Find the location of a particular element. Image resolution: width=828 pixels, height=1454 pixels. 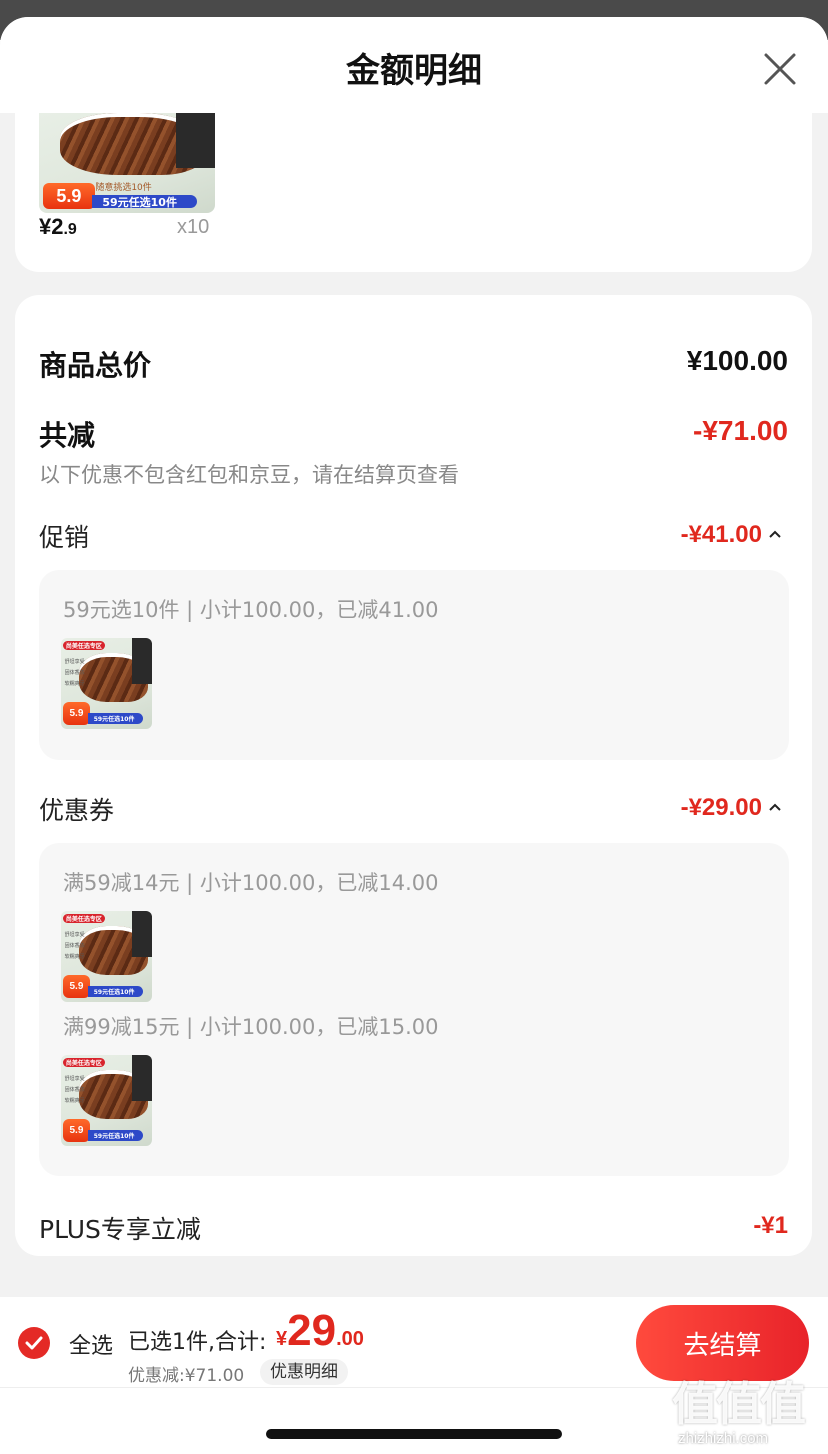

product-price: ¥2.9 is located at coordinates (58, 226).